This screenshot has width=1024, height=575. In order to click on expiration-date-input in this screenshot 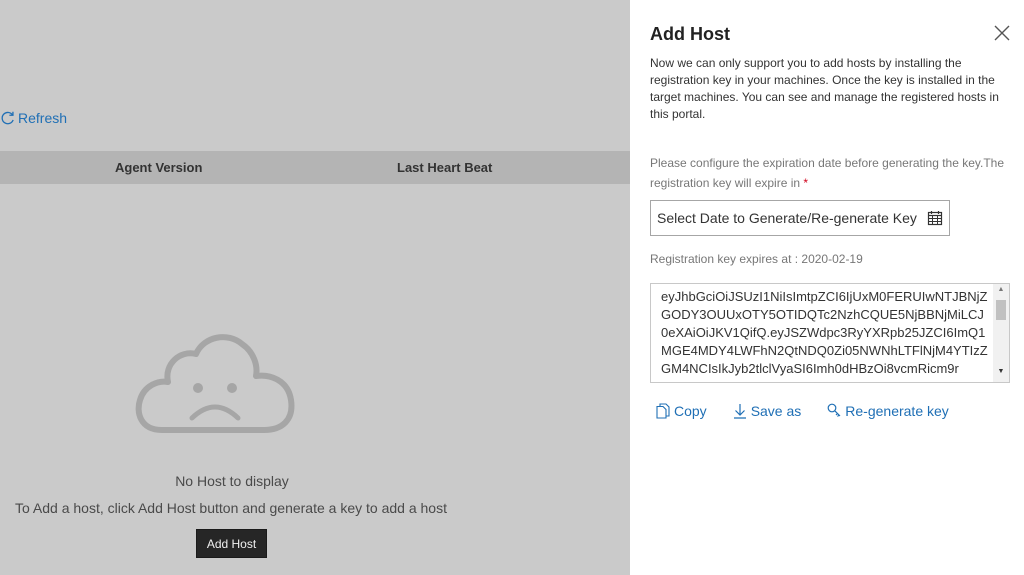, I will do `click(800, 218)`.